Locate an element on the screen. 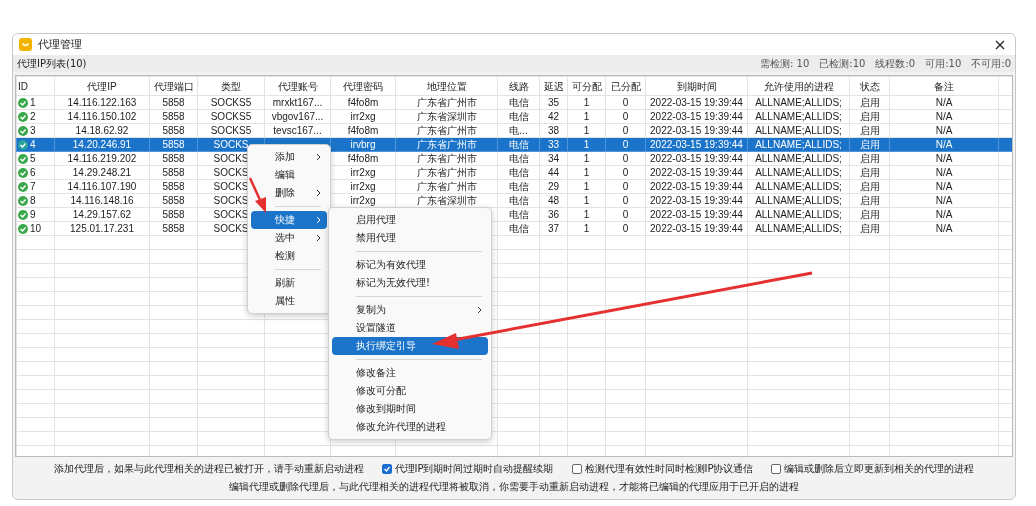 Image resolution: width=1036 pixels, height=506 pixels. id-text: 7 is located at coordinates (33, 186).